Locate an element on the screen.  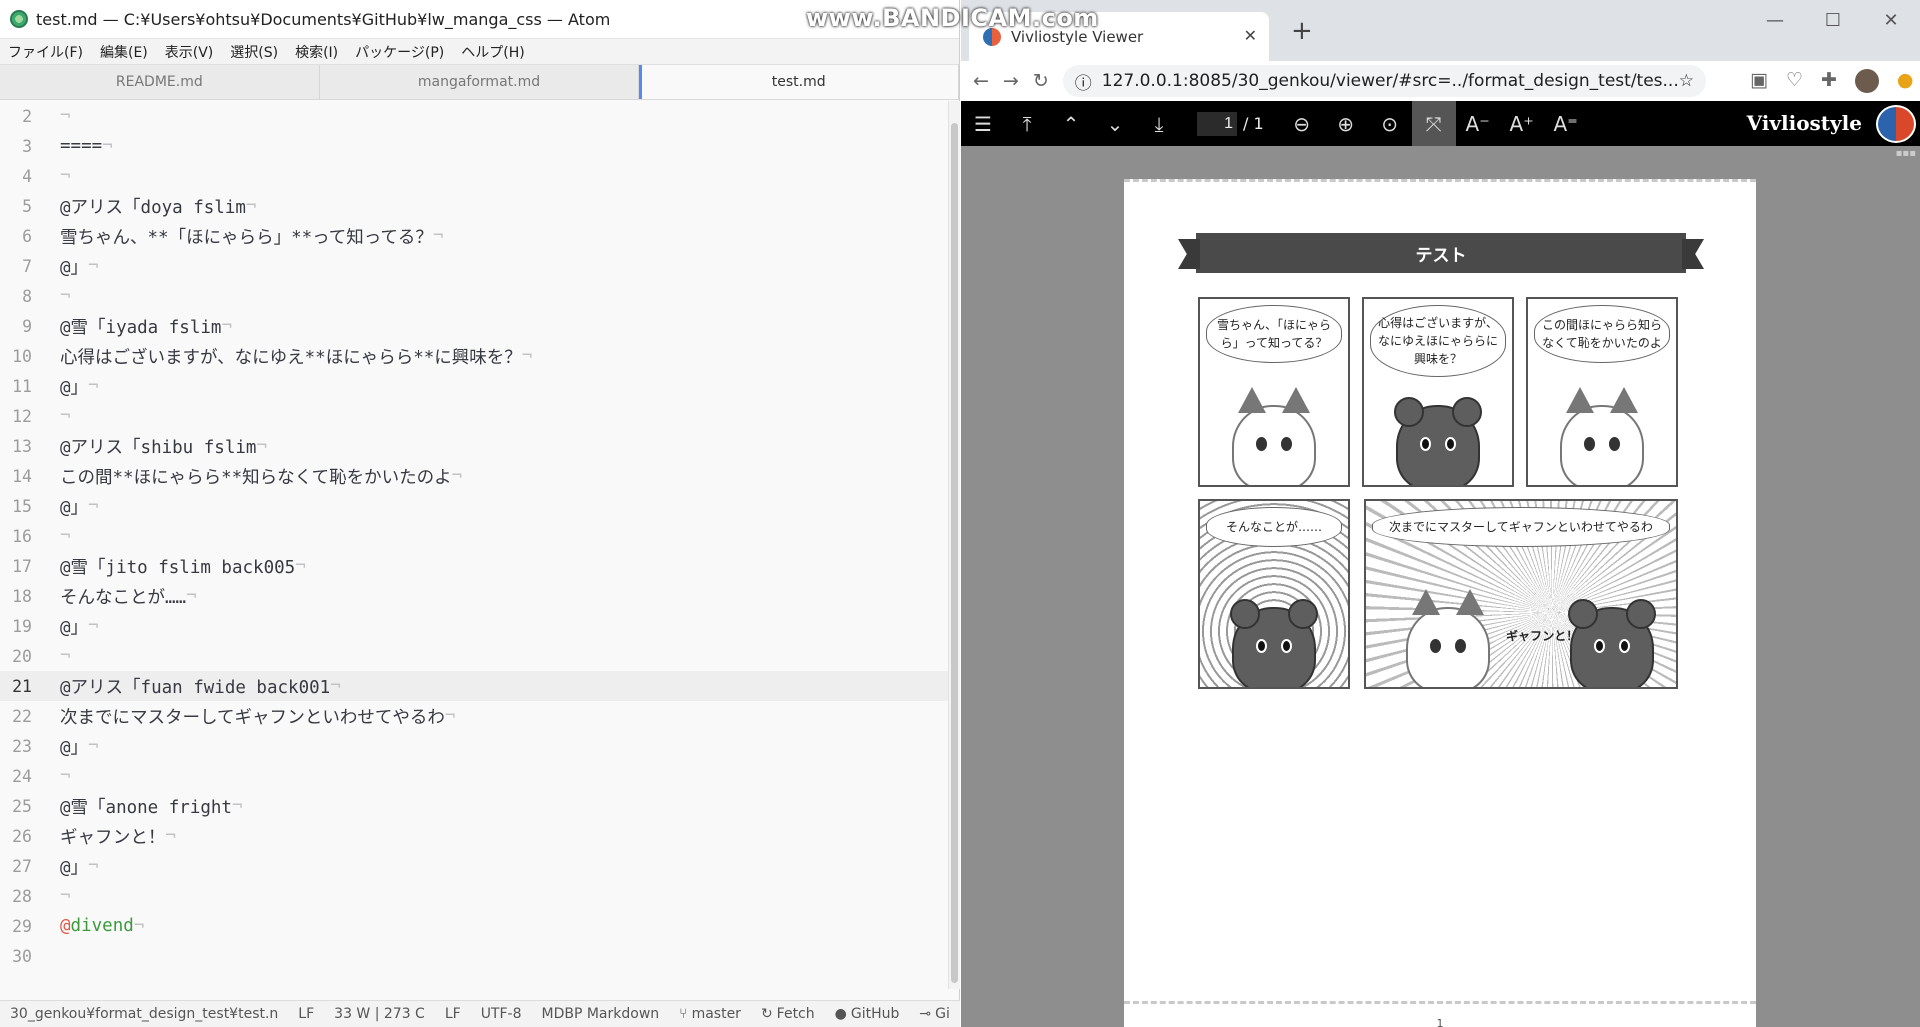
line-number: 4 is located at coordinates (27, 176).